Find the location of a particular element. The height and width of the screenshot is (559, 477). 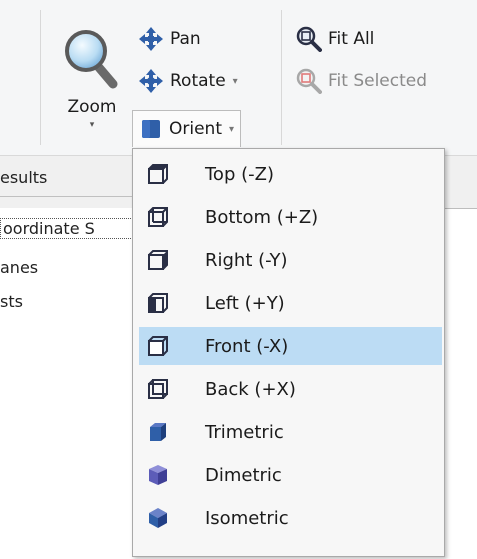

zoom-button: Zoom ▾ is located at coordinates (92, 84).